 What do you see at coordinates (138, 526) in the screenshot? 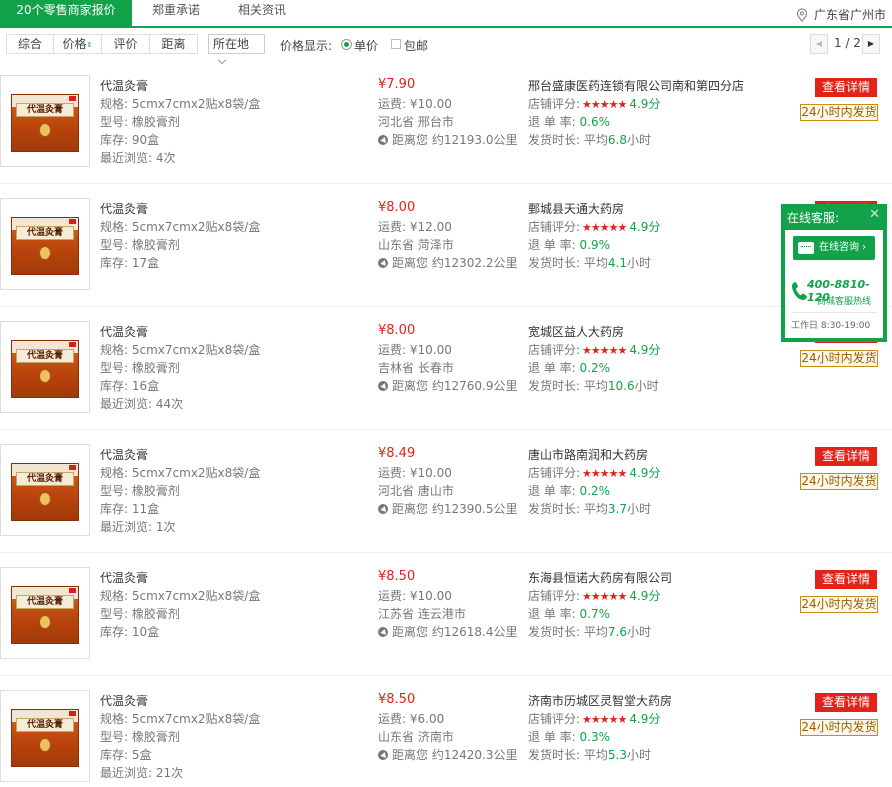
I see `recent-views-line: 最近浏览: 1次` at bounding box center [138, 526].